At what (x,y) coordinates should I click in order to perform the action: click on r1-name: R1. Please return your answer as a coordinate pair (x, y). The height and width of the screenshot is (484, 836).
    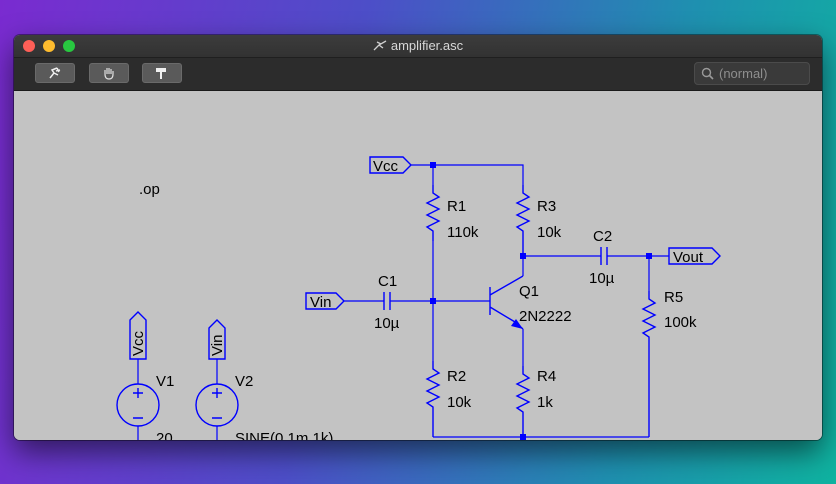
    Looking at the image, I should click on (456, 206).